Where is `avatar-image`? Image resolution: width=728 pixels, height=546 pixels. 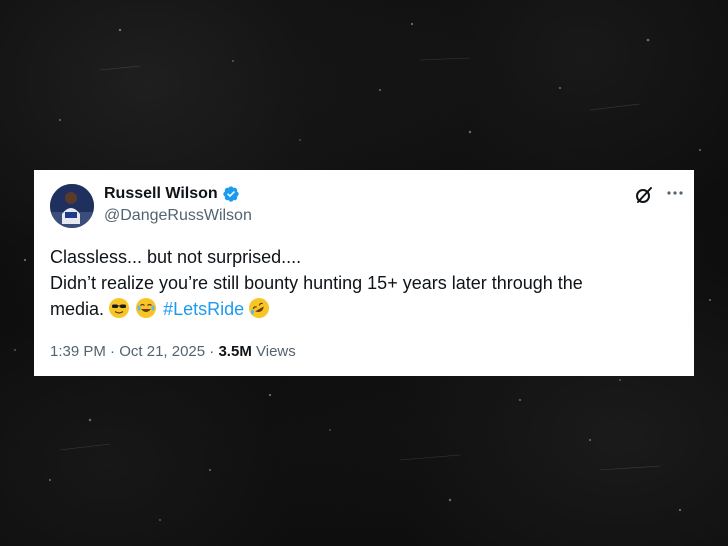
avatar-image is located at coordinates (72, 206).